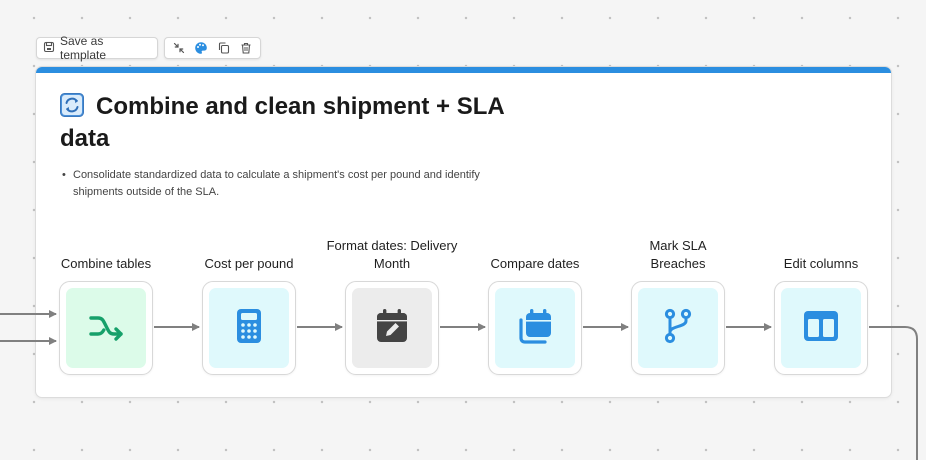  What do you see at coordinates (893, 393) in the screenshot?
I see `outgoing-connector` at bounding box center [893, 393].